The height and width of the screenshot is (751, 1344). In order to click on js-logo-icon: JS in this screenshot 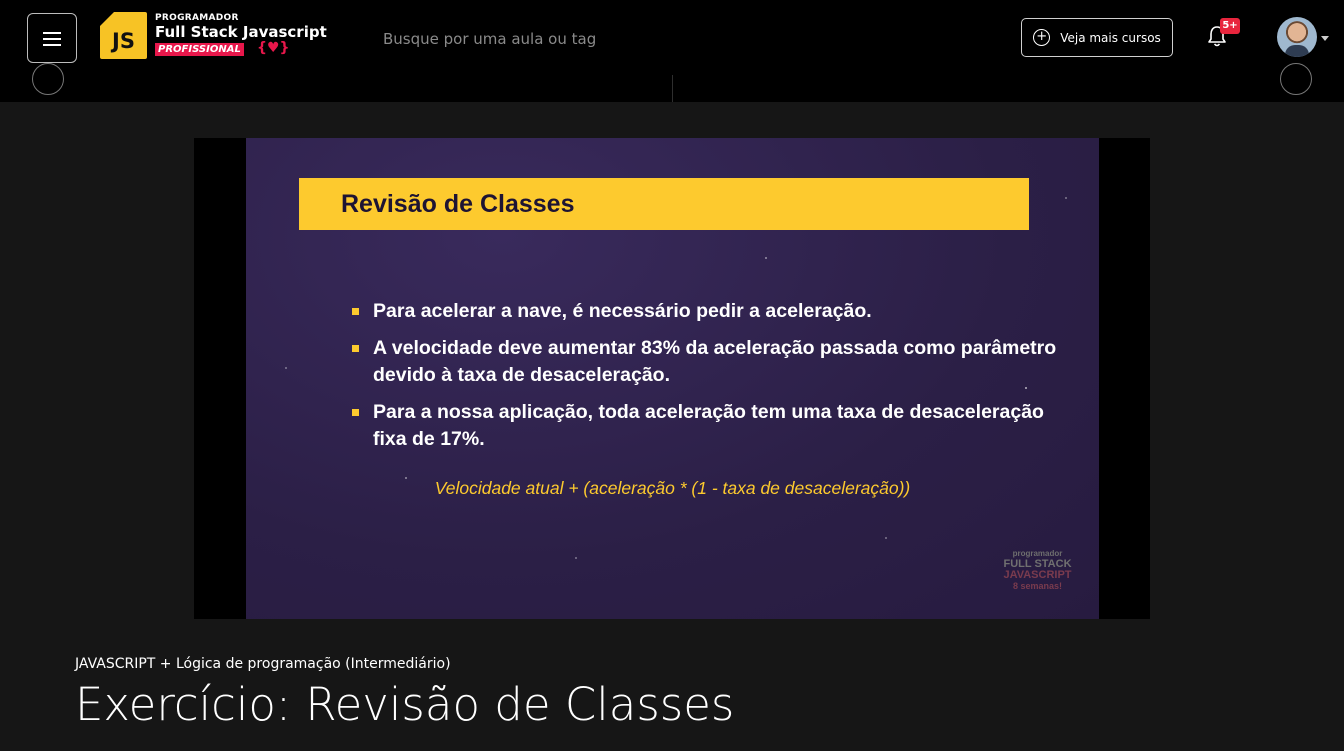, I will do `click(123, 35)`.